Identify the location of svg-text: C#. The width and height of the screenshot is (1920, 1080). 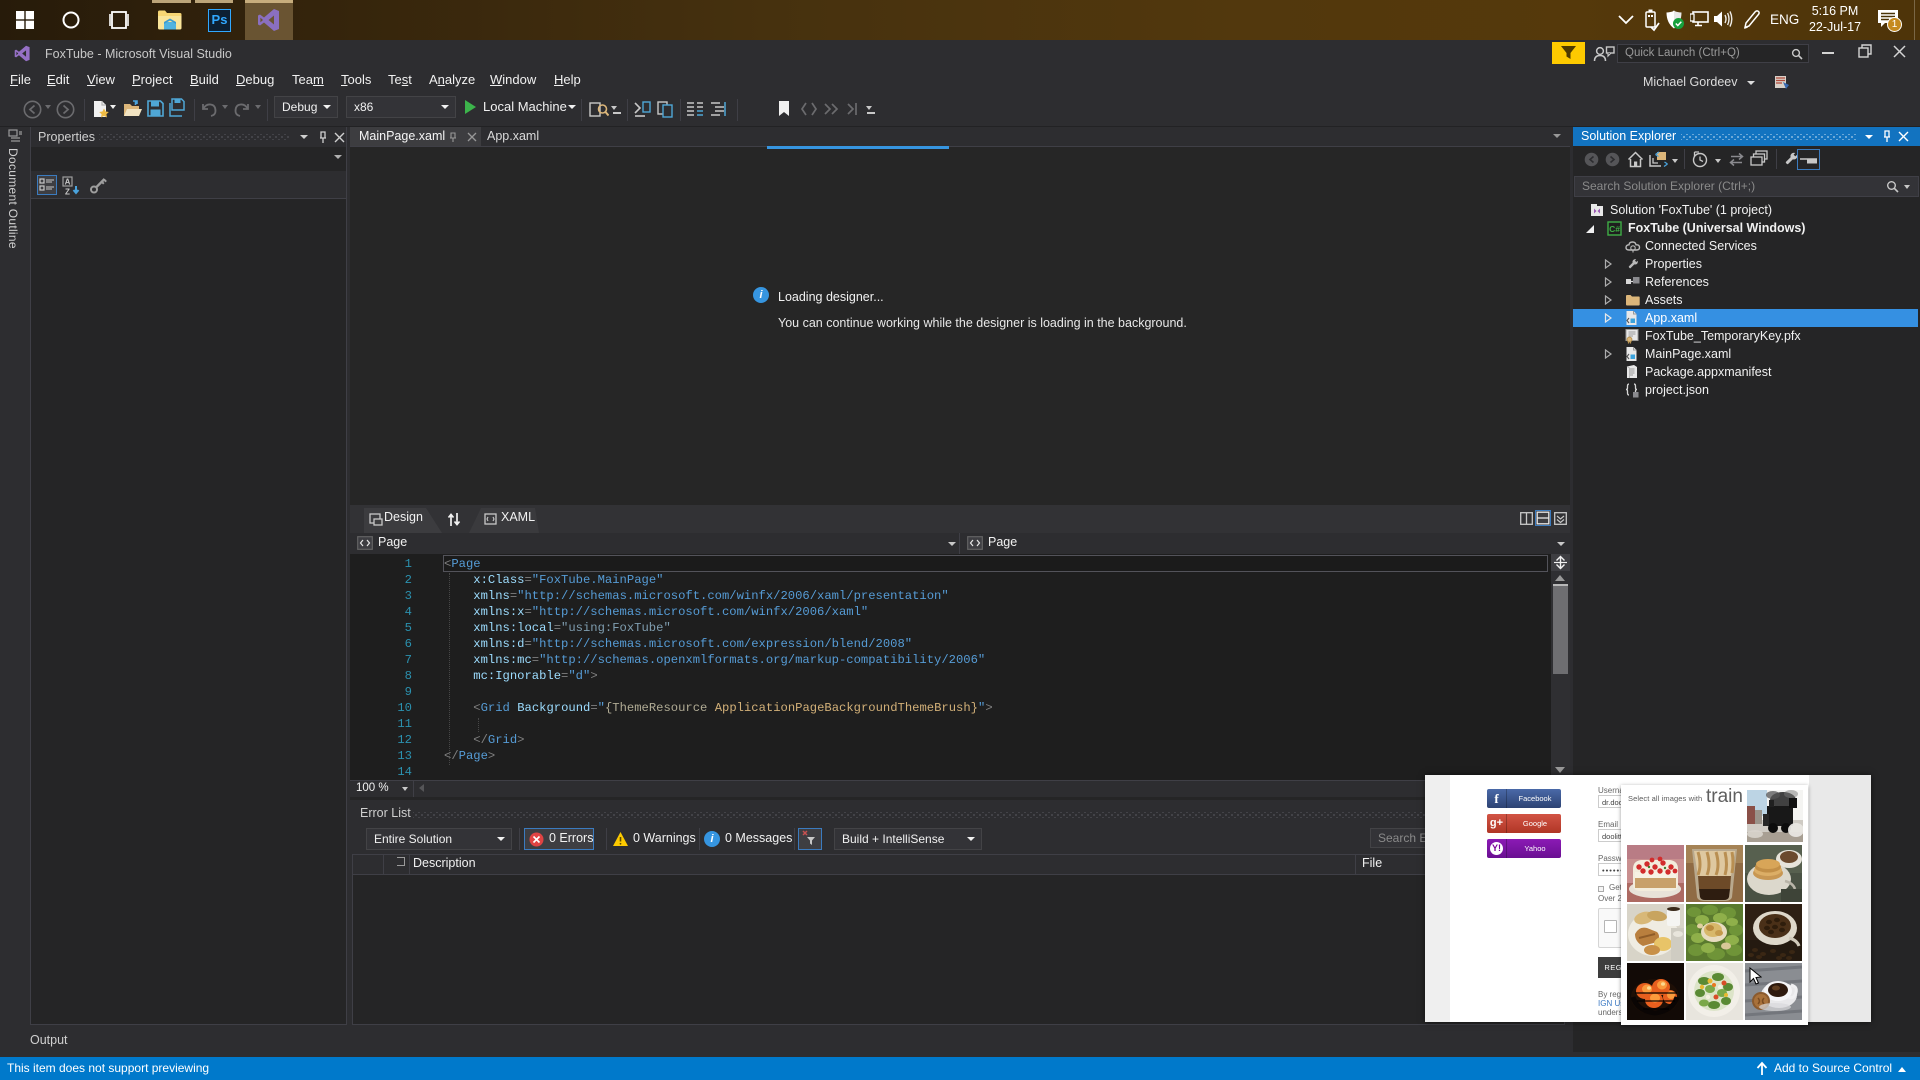
(1614, 229).